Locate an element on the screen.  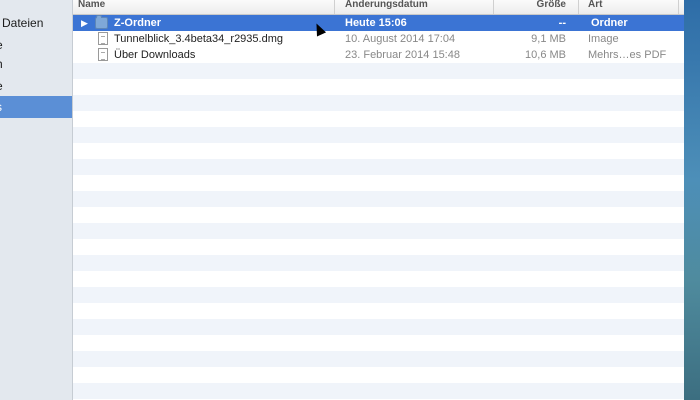
sidebar-item-label: s is located at coordinates (1, 107).